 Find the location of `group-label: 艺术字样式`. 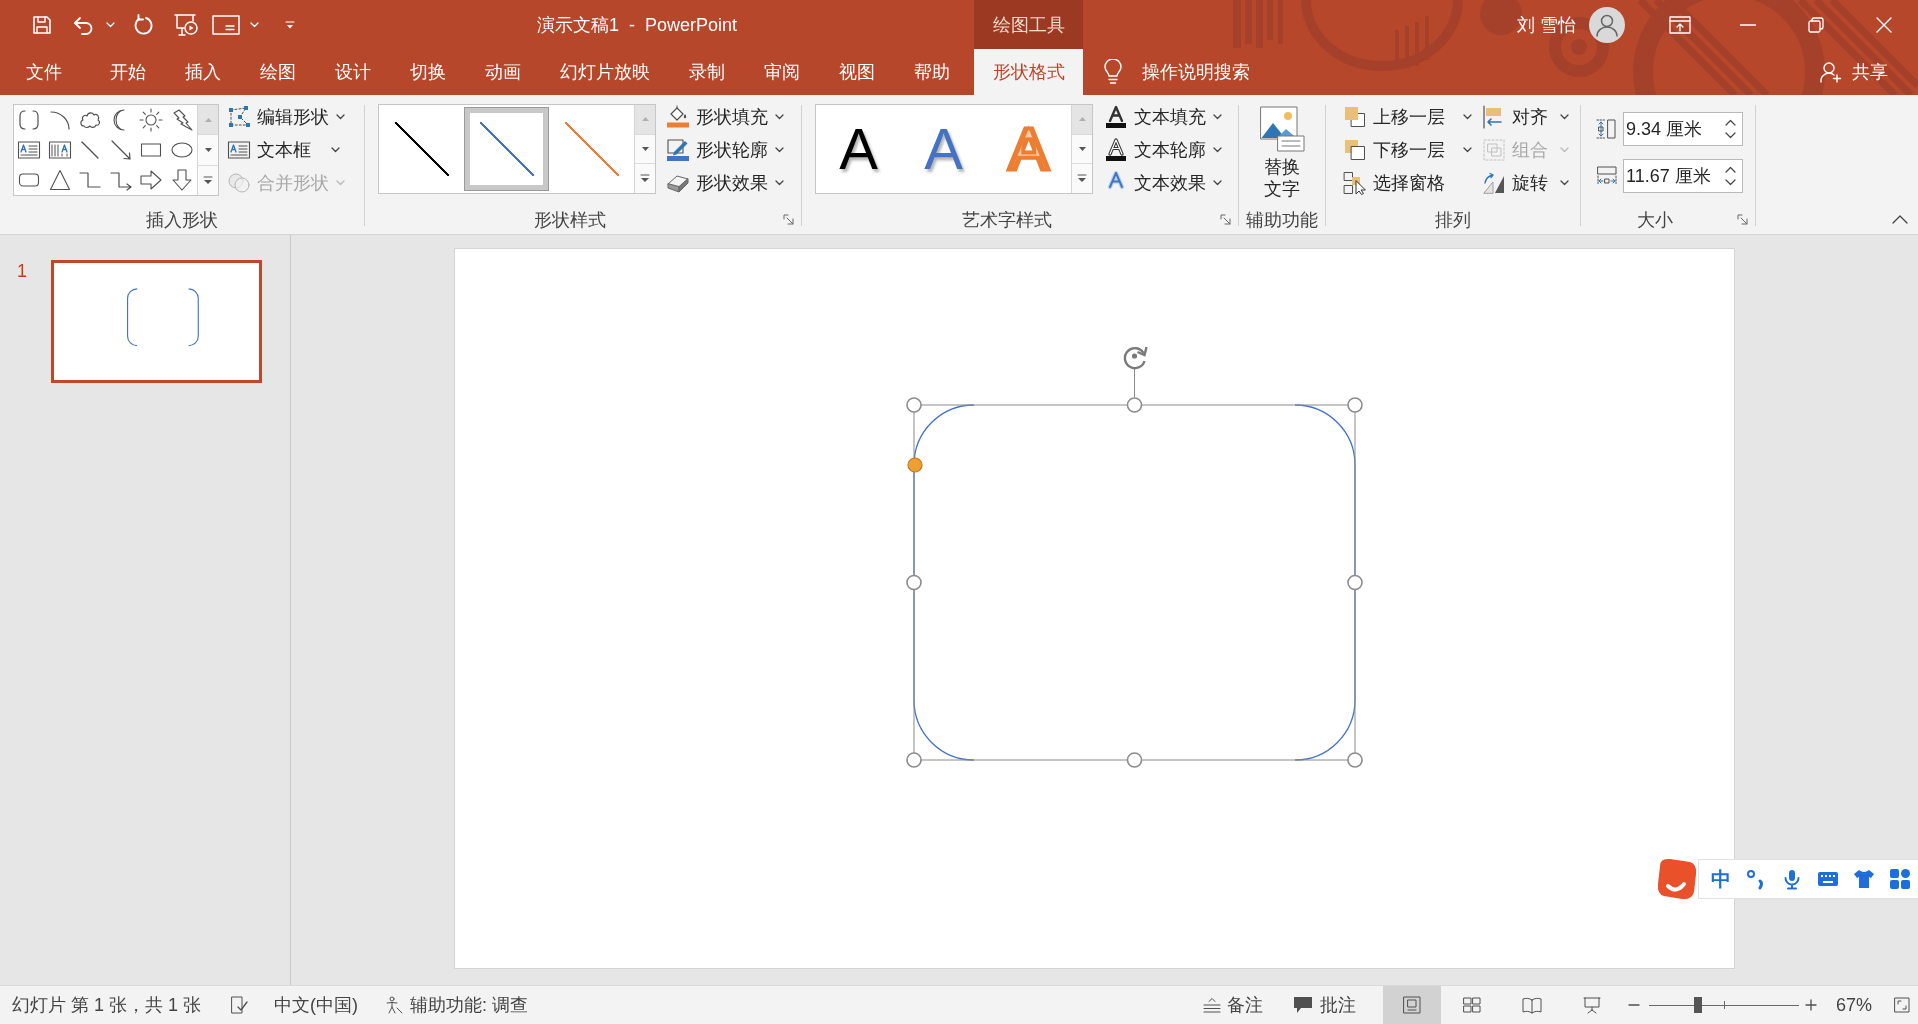

group-label: 艺术字样式 is located at coordinates (1007, 220).